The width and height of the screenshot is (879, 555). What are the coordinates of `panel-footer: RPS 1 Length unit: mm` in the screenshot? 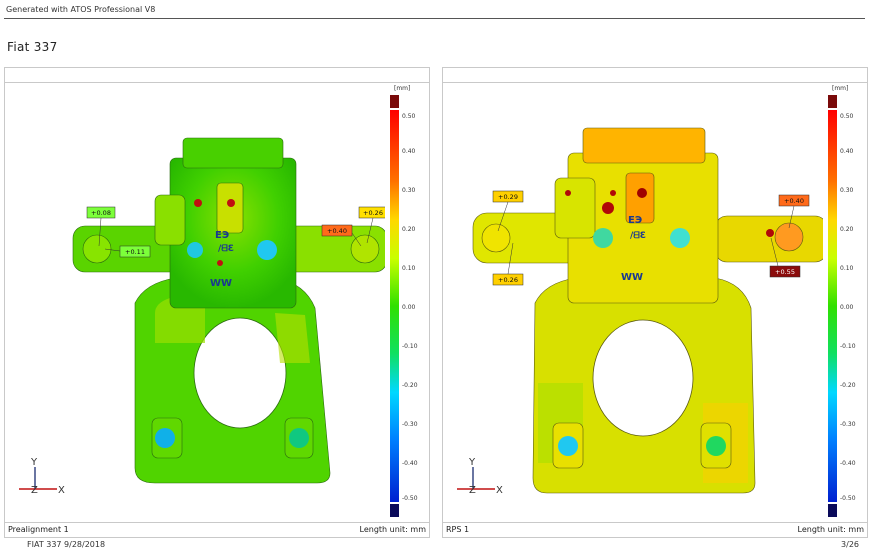 It's located at (655, 529).